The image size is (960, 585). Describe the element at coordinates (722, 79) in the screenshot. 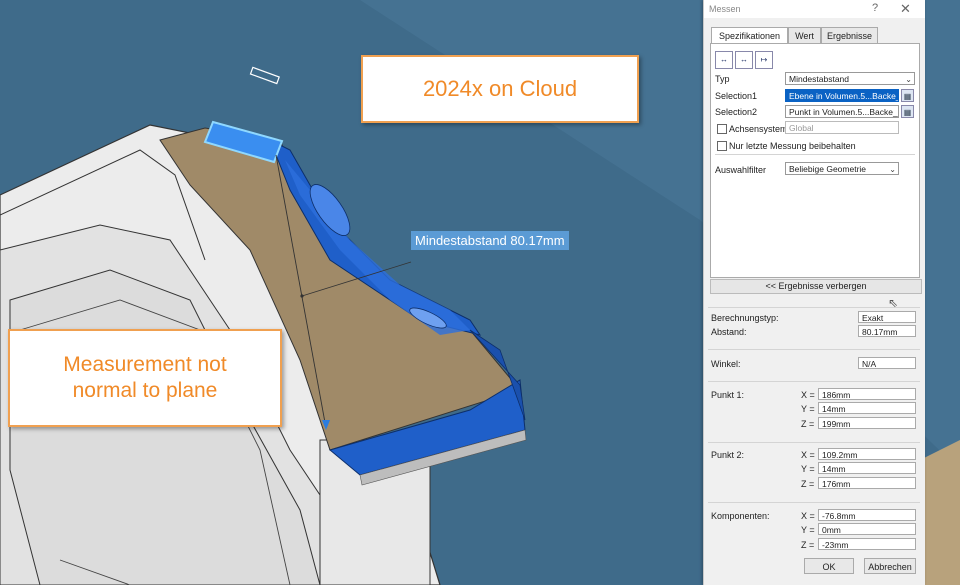

I see `typ-label: Typ` at that location.